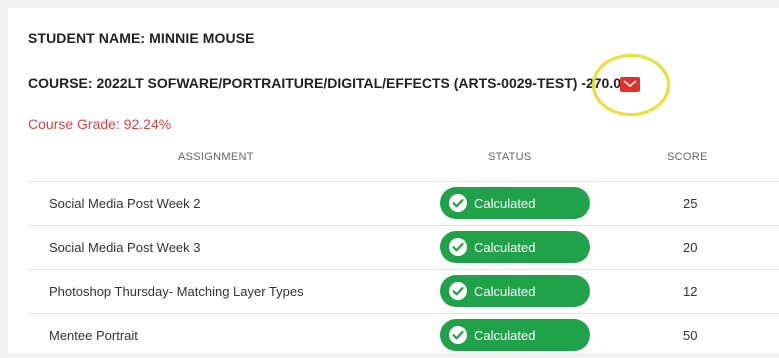 Image resolution: width=779 pixels, height=358 pixels. I want to click on highlight-circle, so click(631, 85).